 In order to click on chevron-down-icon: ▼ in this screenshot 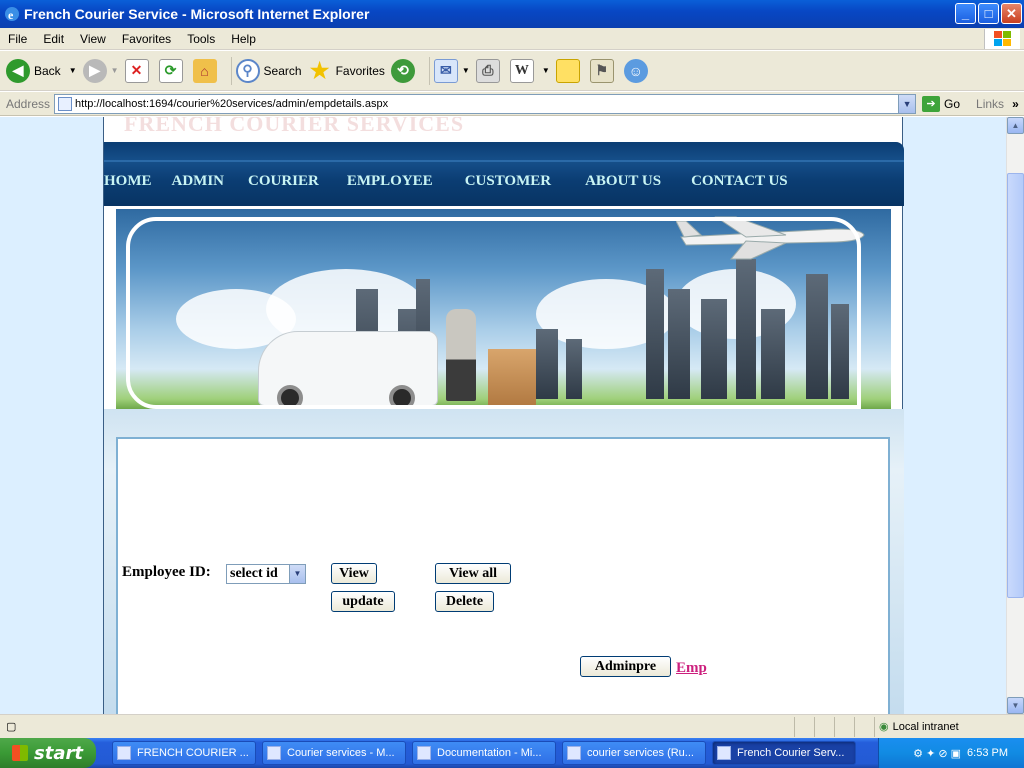, I will do `click(297, 574)`.